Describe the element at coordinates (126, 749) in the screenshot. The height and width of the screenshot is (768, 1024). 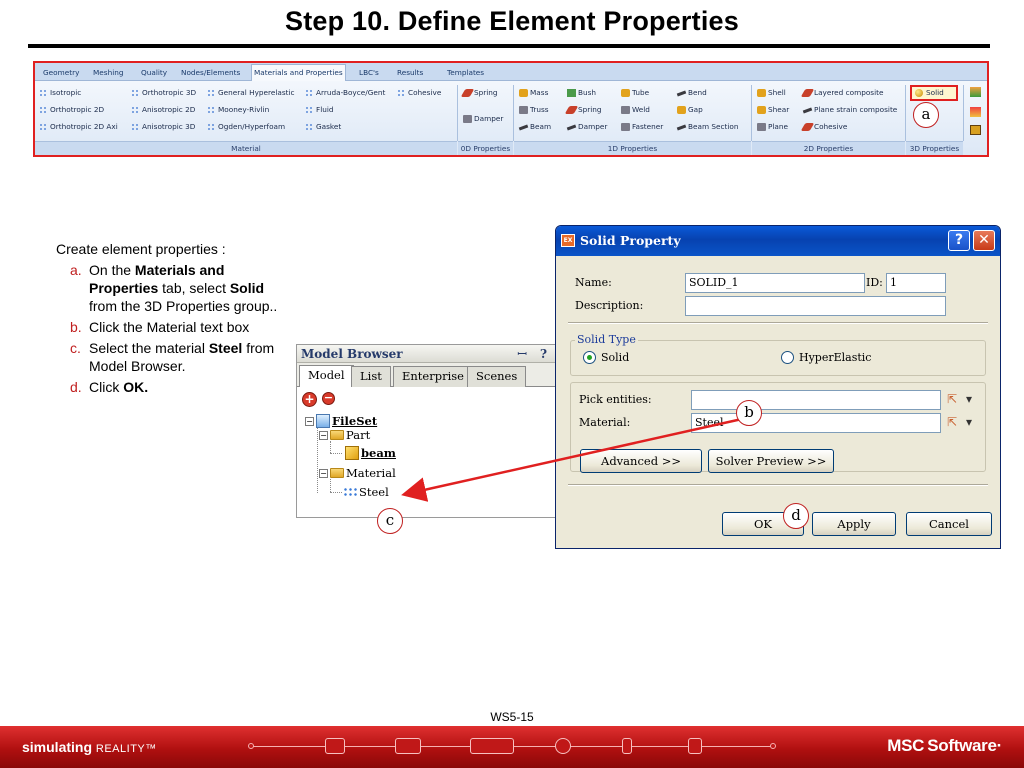
I see `slogan-thin: REALITY™` at that location.